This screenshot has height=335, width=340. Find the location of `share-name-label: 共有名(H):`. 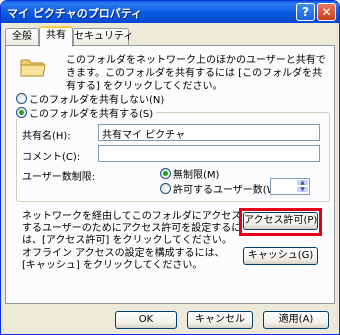

share-name-label: 共有名(H): is located at coordinates (46, 136).